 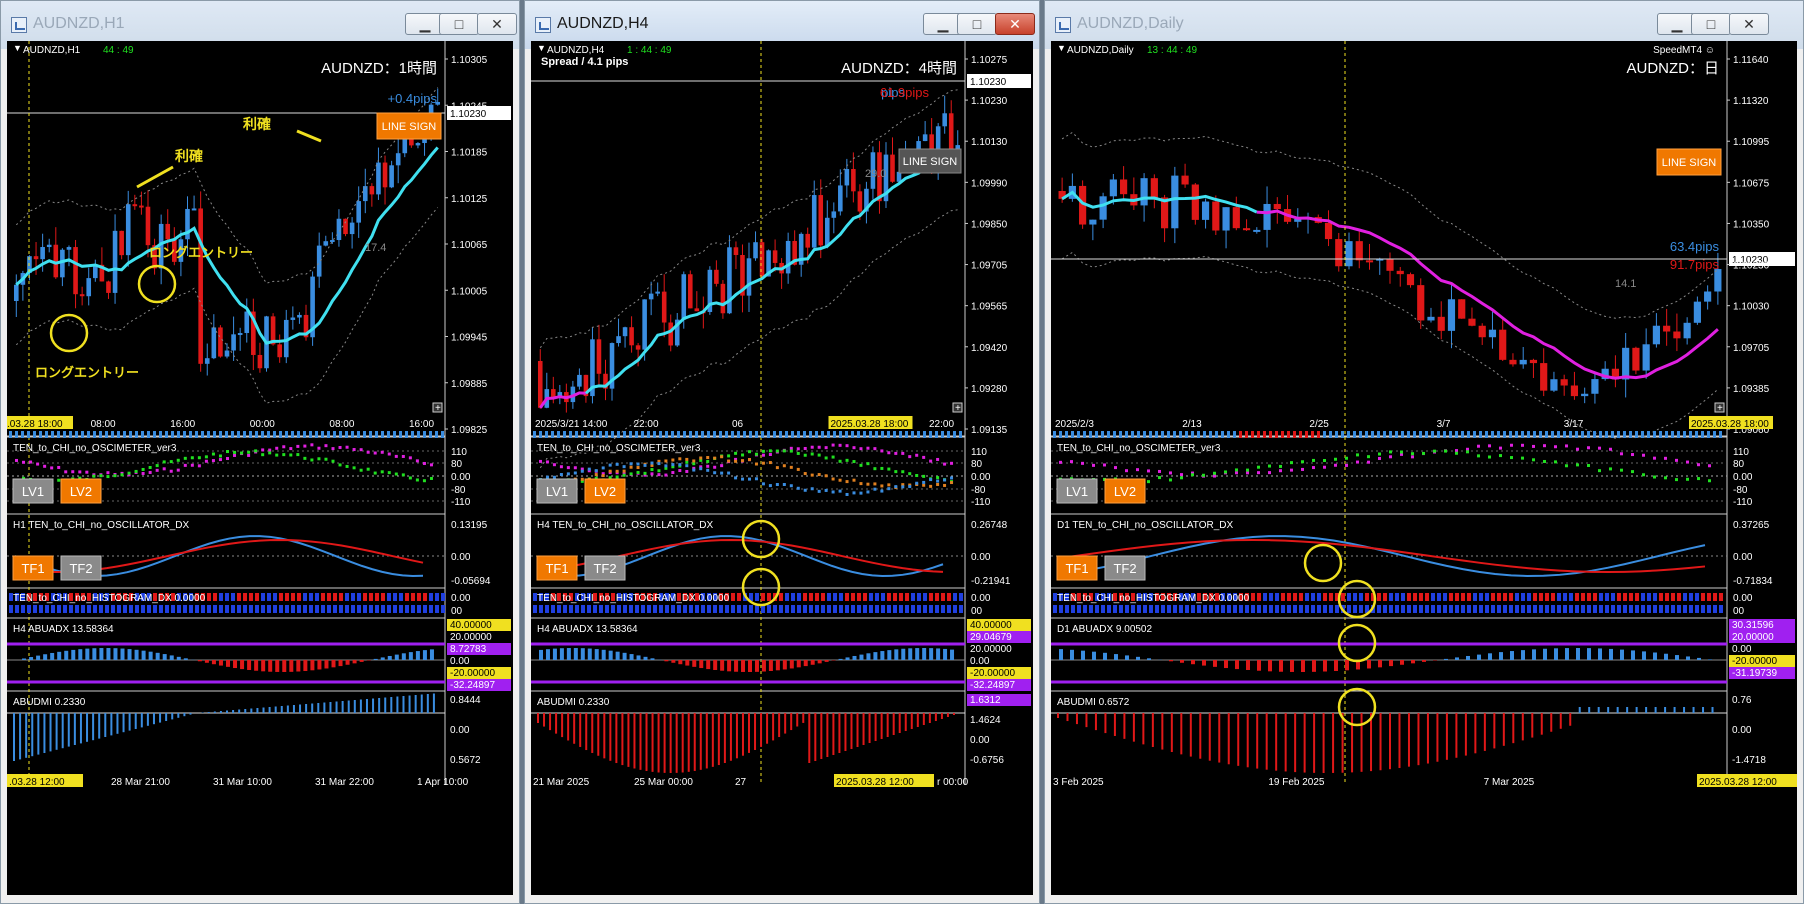 I want to click on price-axis-label: 1.10995, so click(x=1751, y=142).